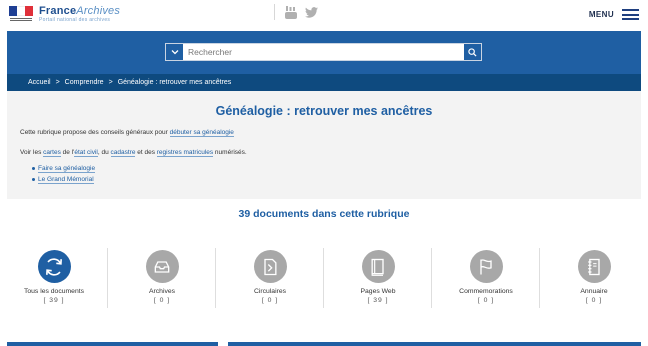 Image resolution: width=648 pixels, height=346 pixels. What do you see at coordinates (270, 291) in the screenshot?
I see `category-label: Circulaires` at bounding box center [270, 291].